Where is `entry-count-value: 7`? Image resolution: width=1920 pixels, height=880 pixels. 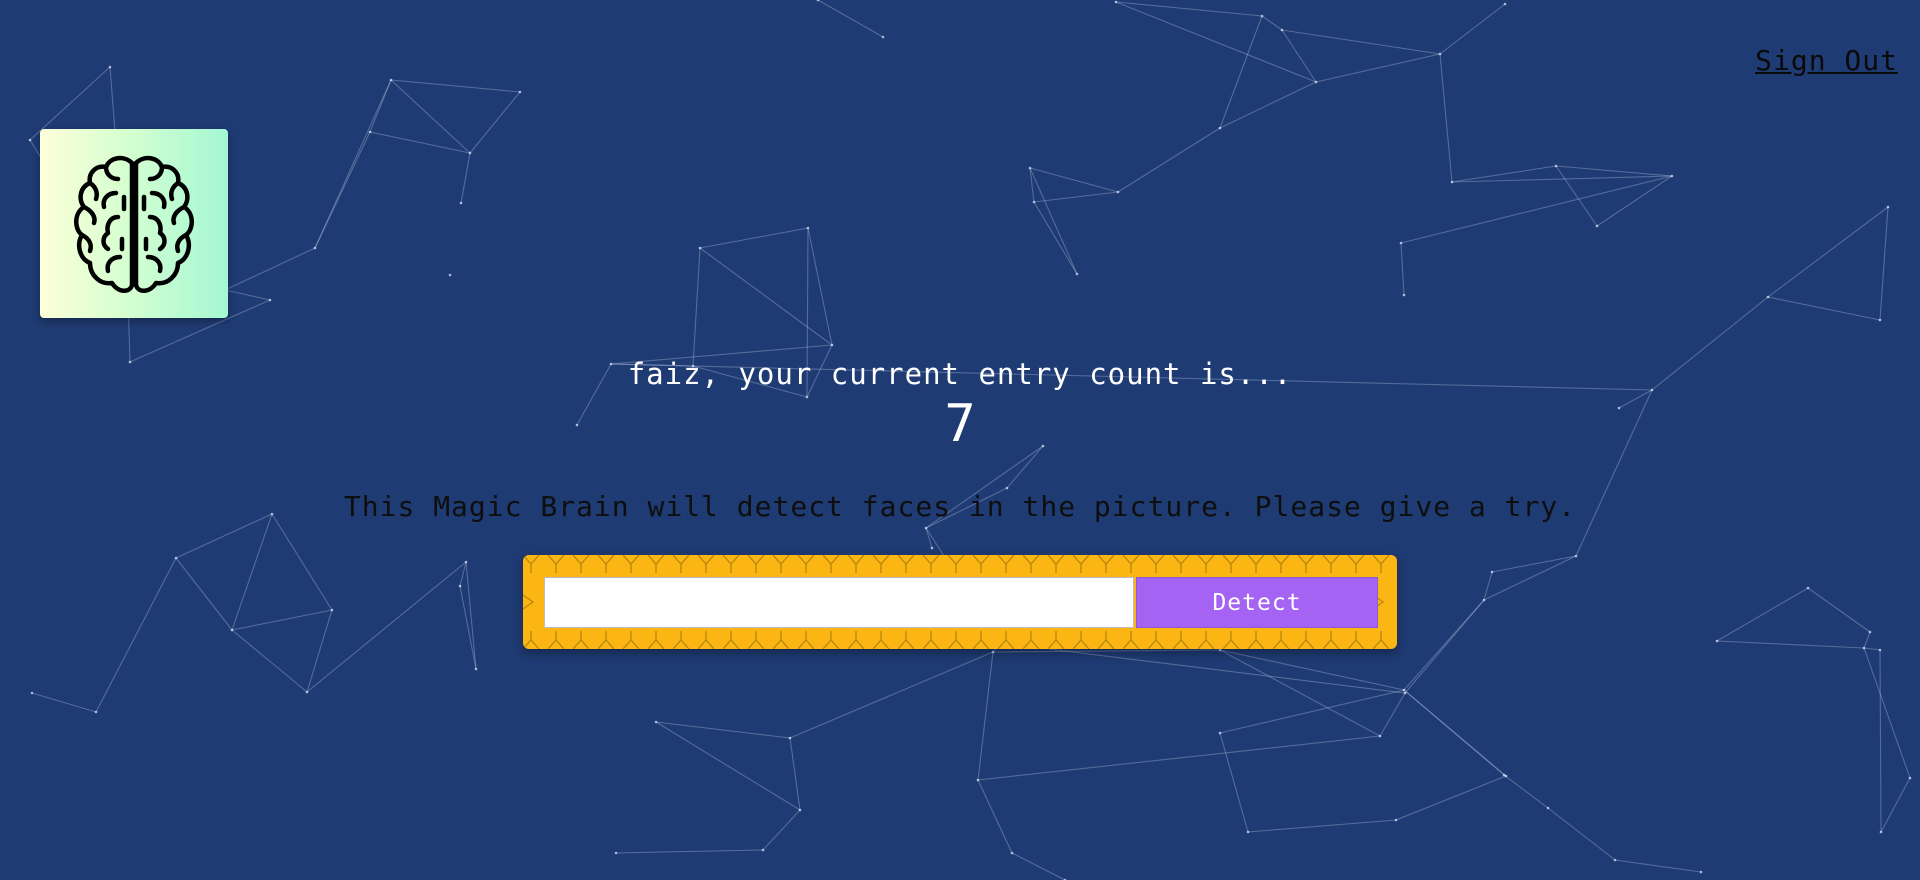 entry-count-value: 7 is located at coordinates (960, 424).